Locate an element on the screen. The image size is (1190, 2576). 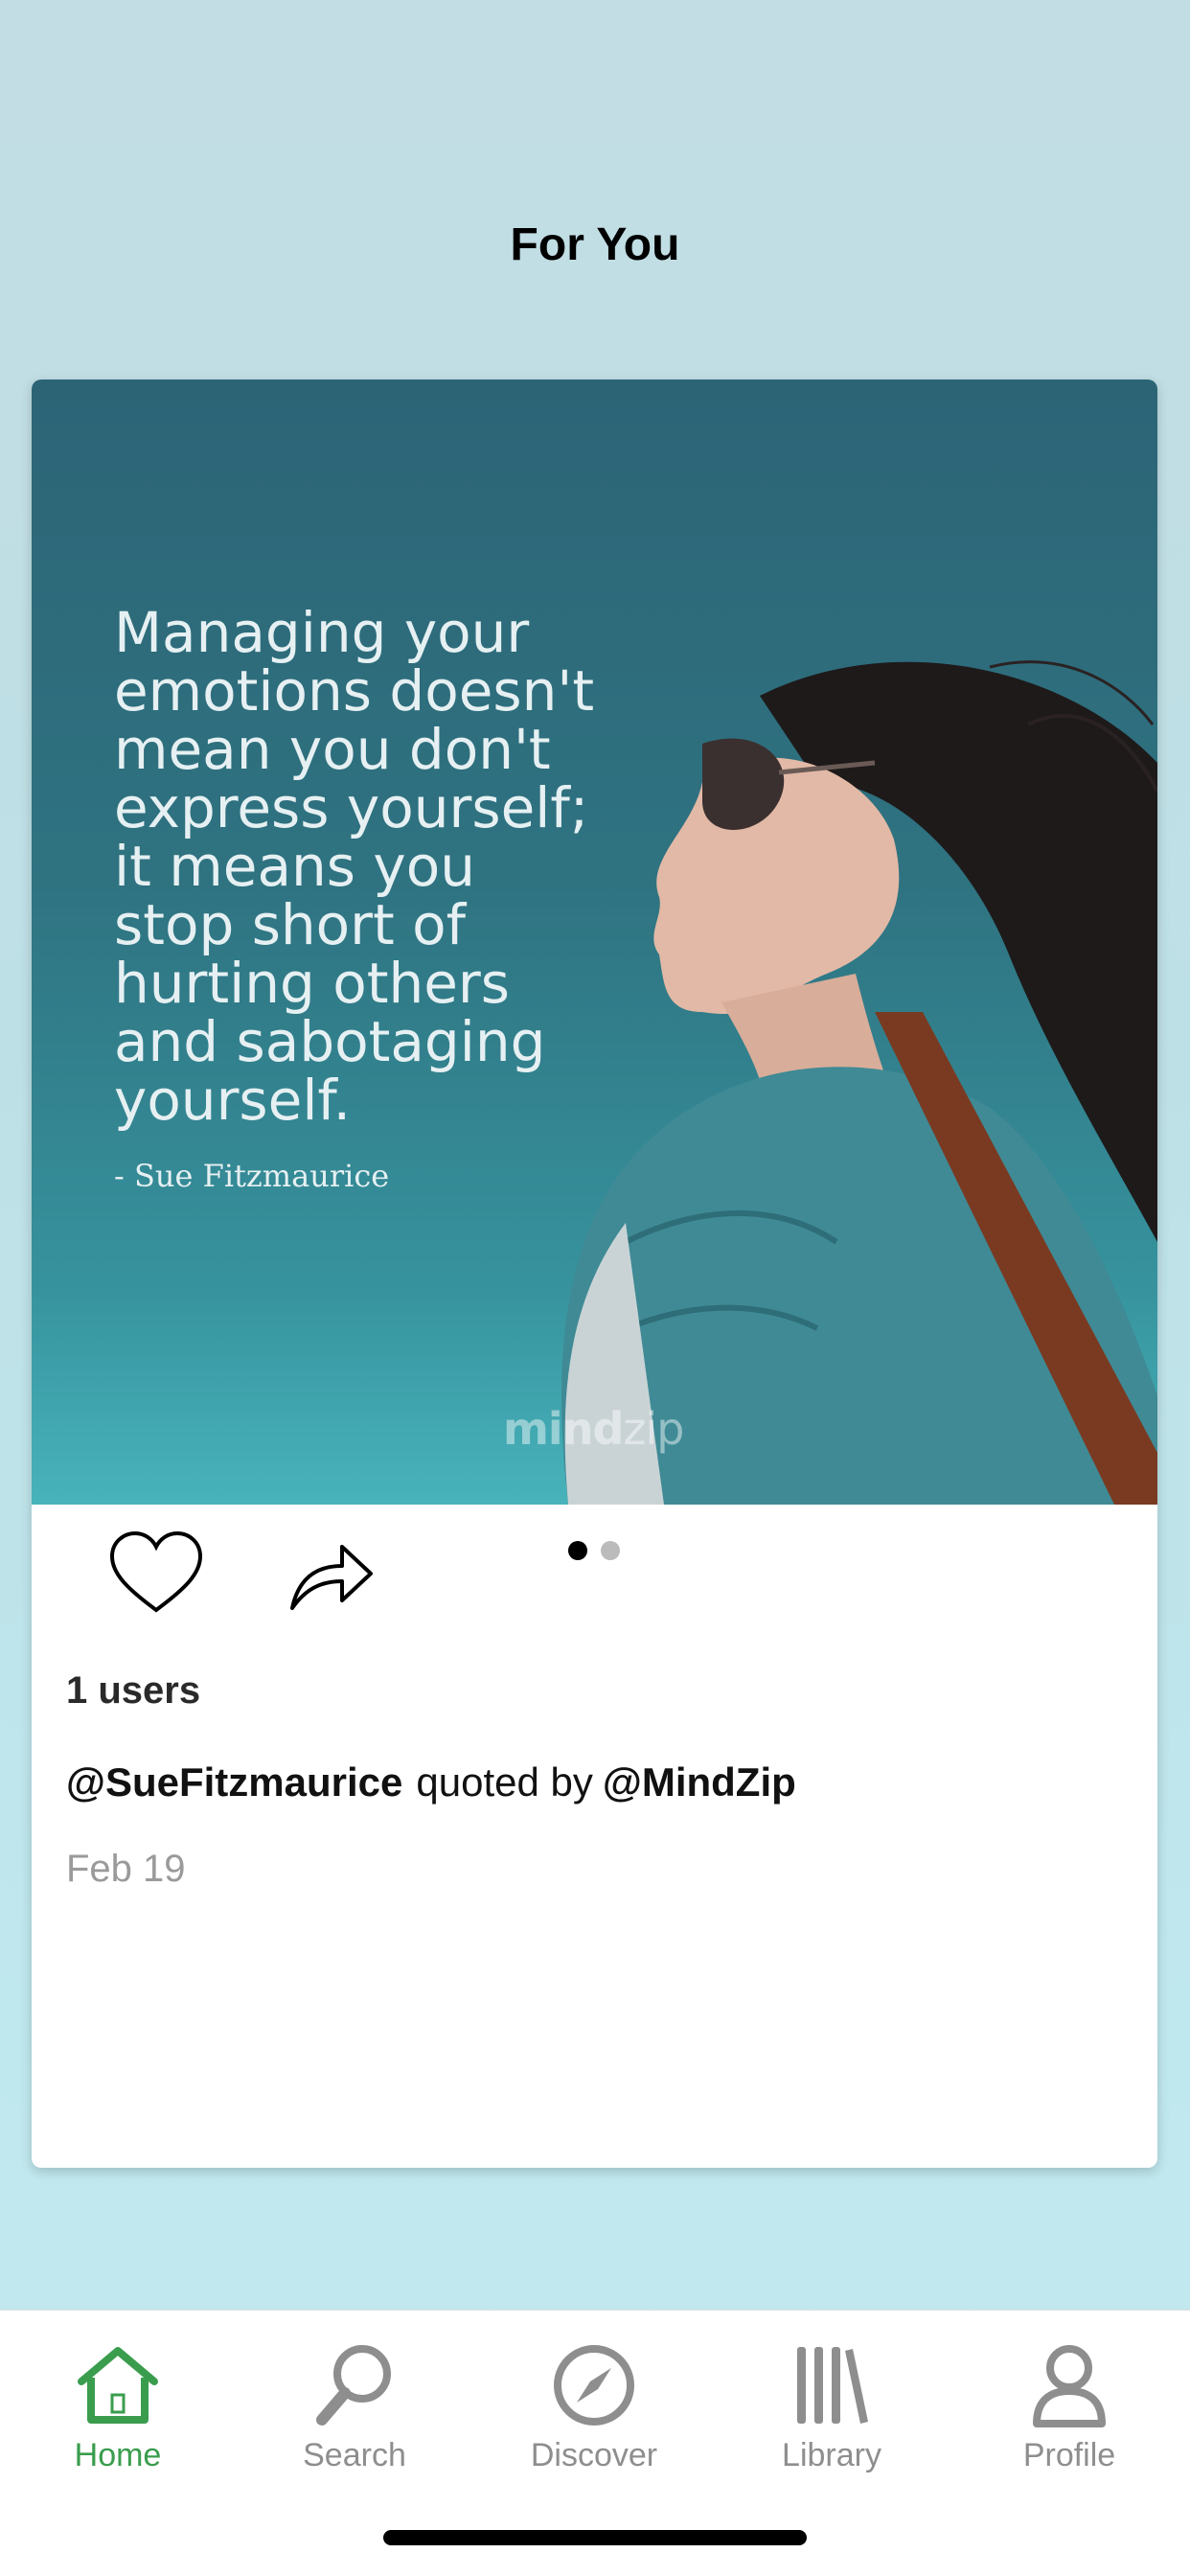
share-icon is located at coordinates (332, 1573).